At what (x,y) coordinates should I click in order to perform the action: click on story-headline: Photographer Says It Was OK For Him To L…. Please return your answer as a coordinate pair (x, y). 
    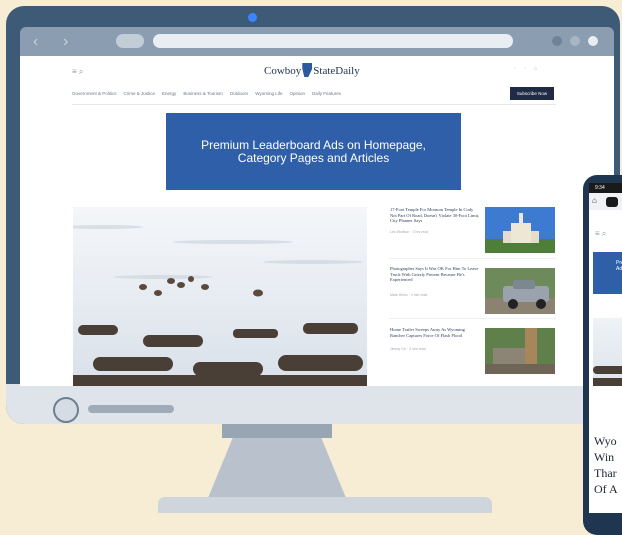
    Looking at the image, I should click on (435, 274).